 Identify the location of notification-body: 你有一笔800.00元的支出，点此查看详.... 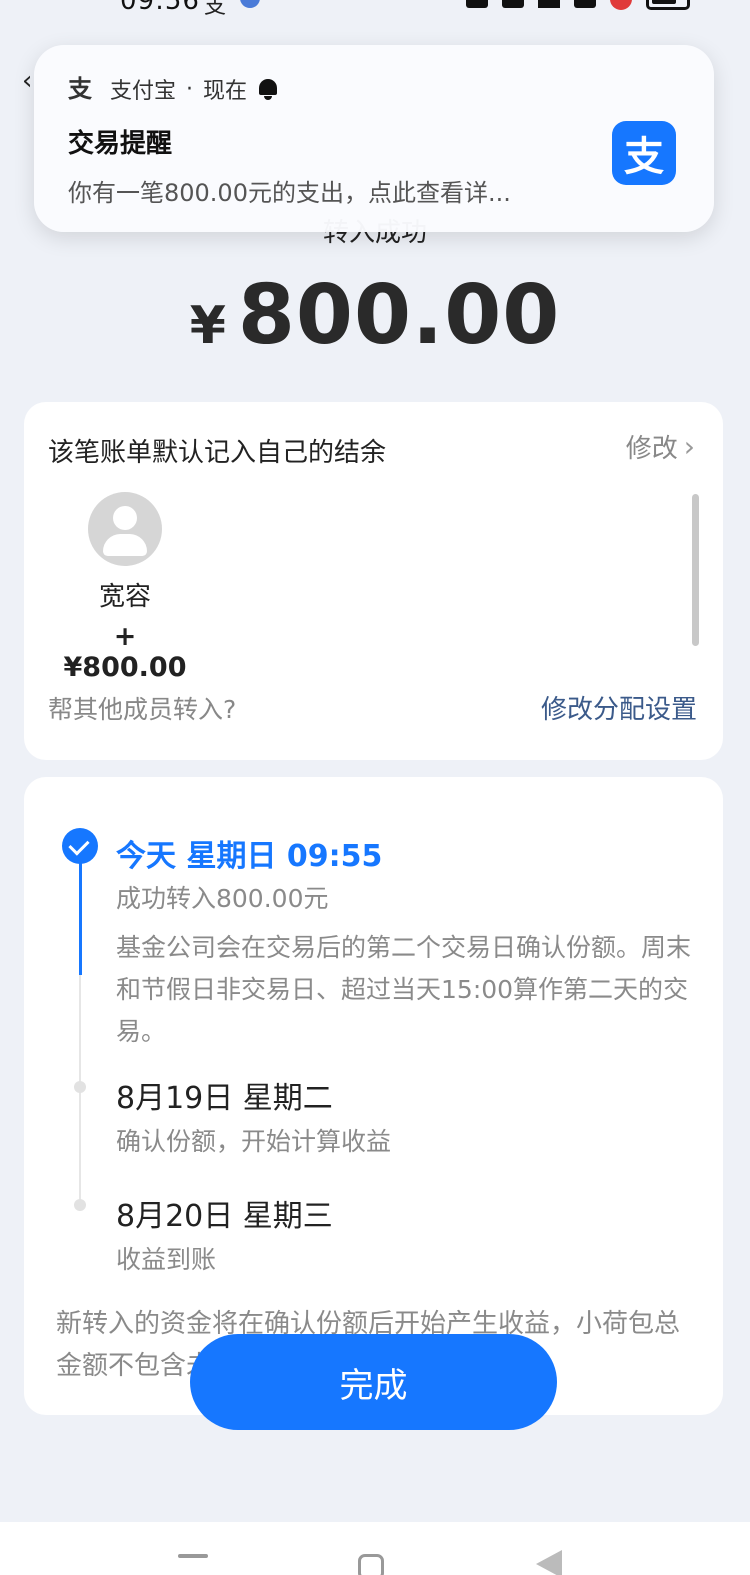
(289, 193).